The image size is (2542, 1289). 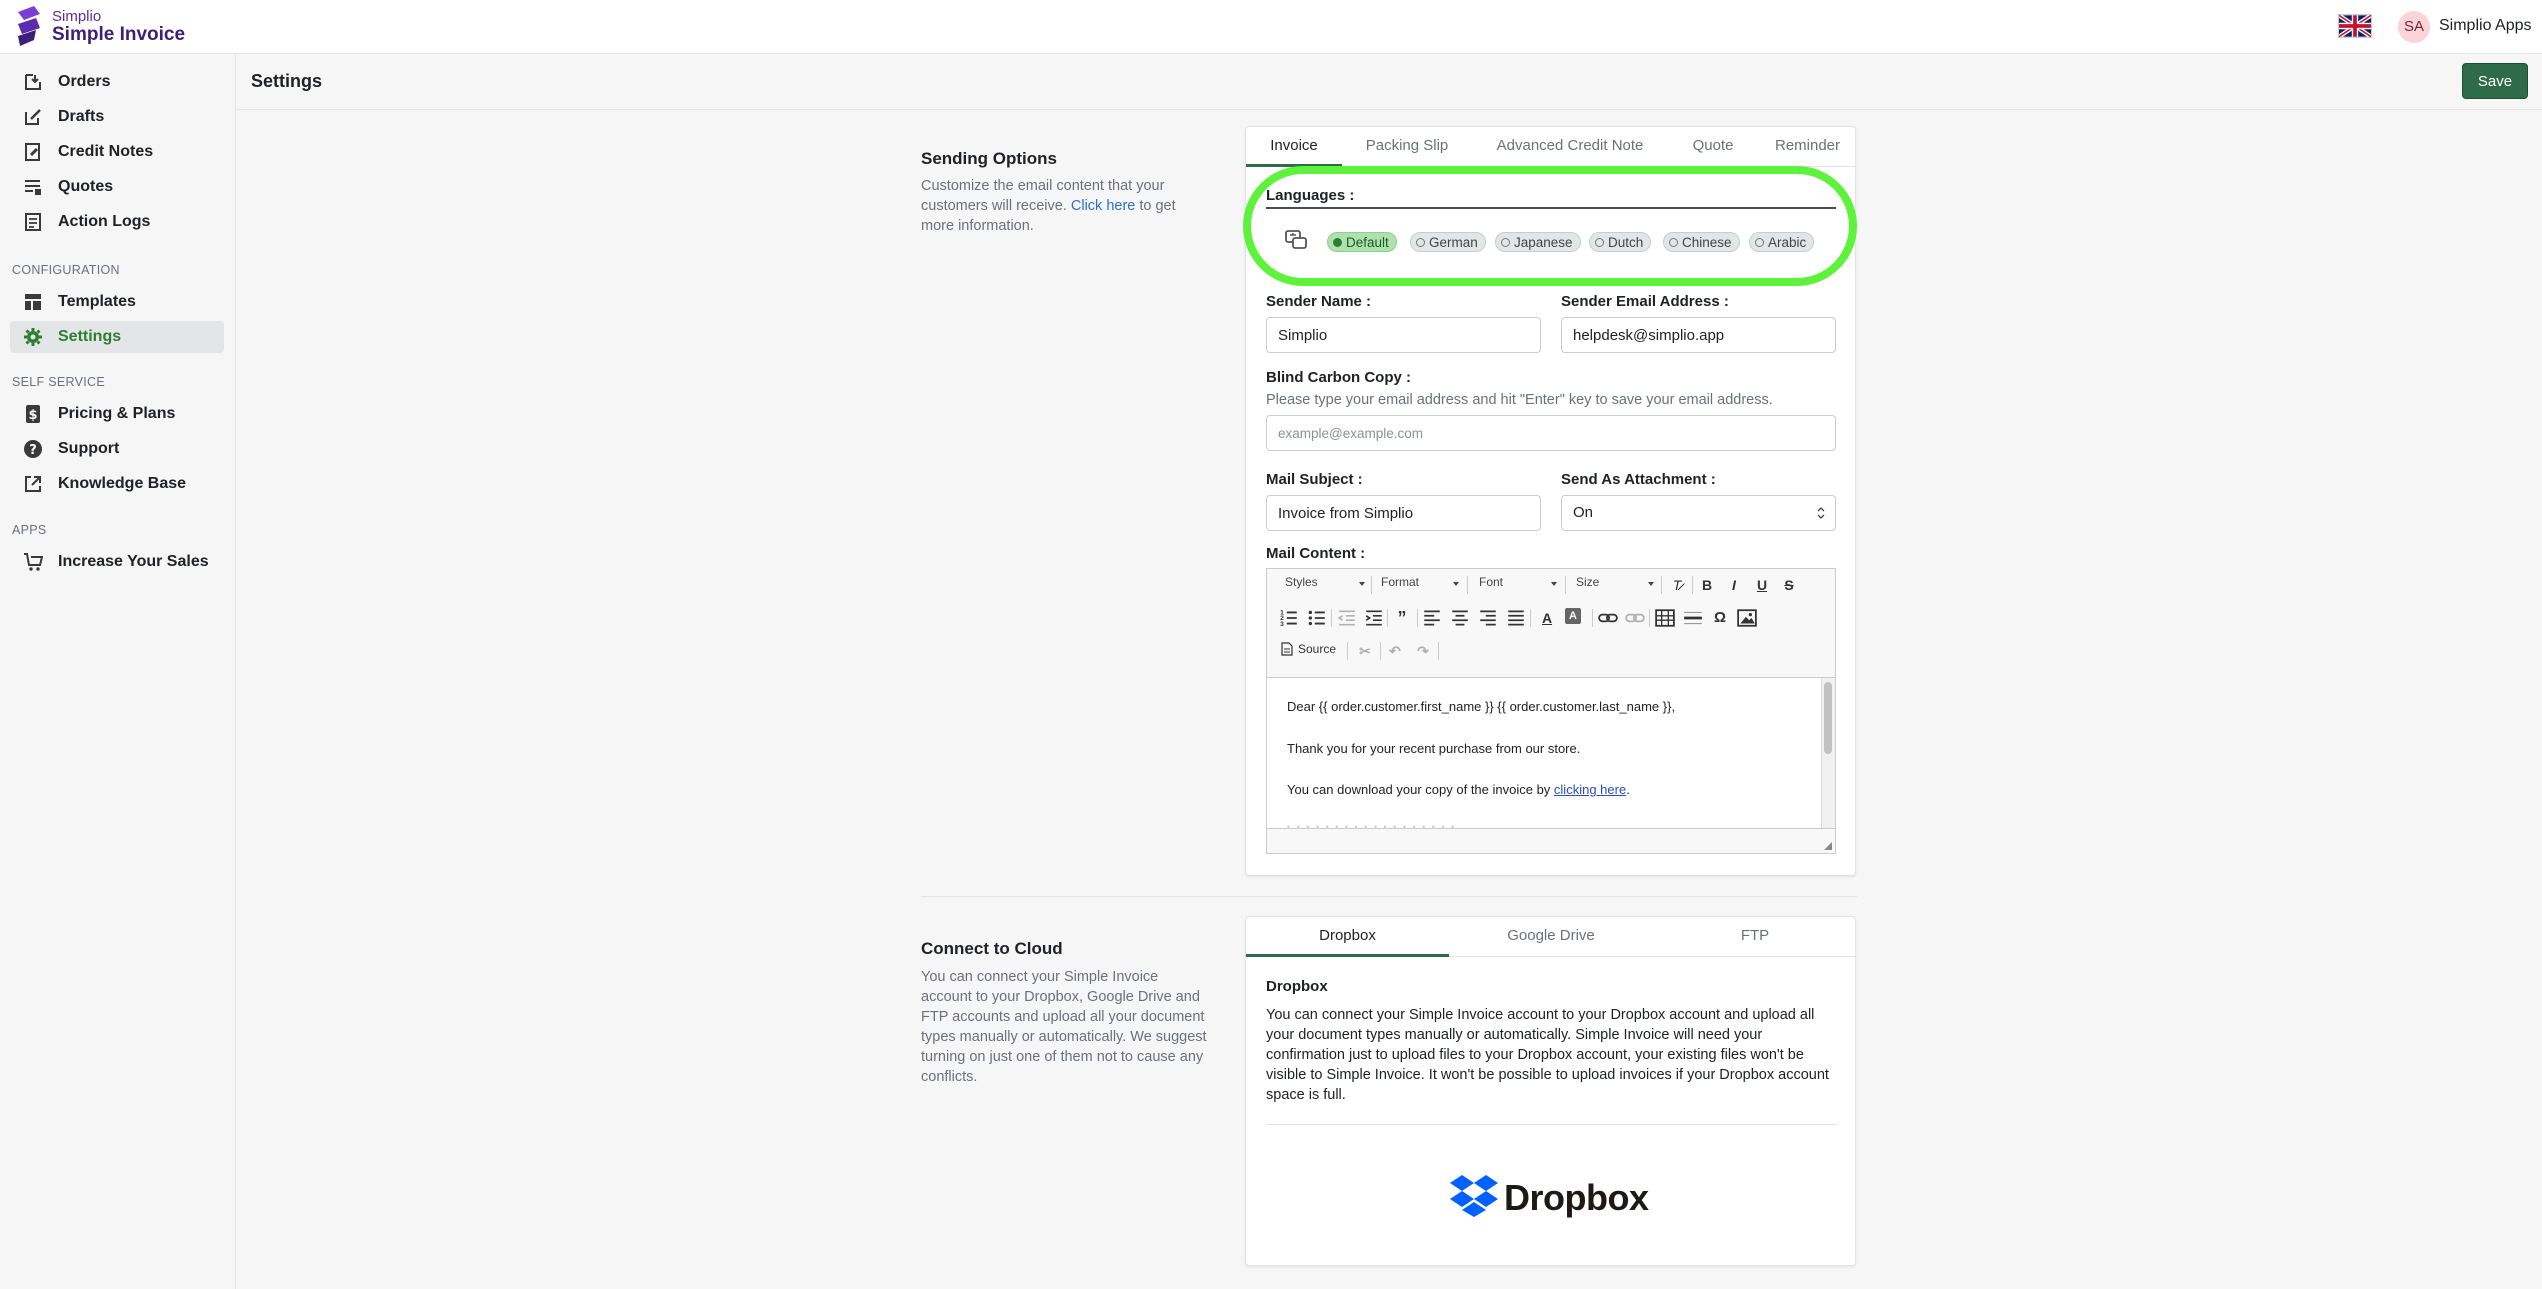 I want to click on dollar-icon: $, so click(x=33, y=414).